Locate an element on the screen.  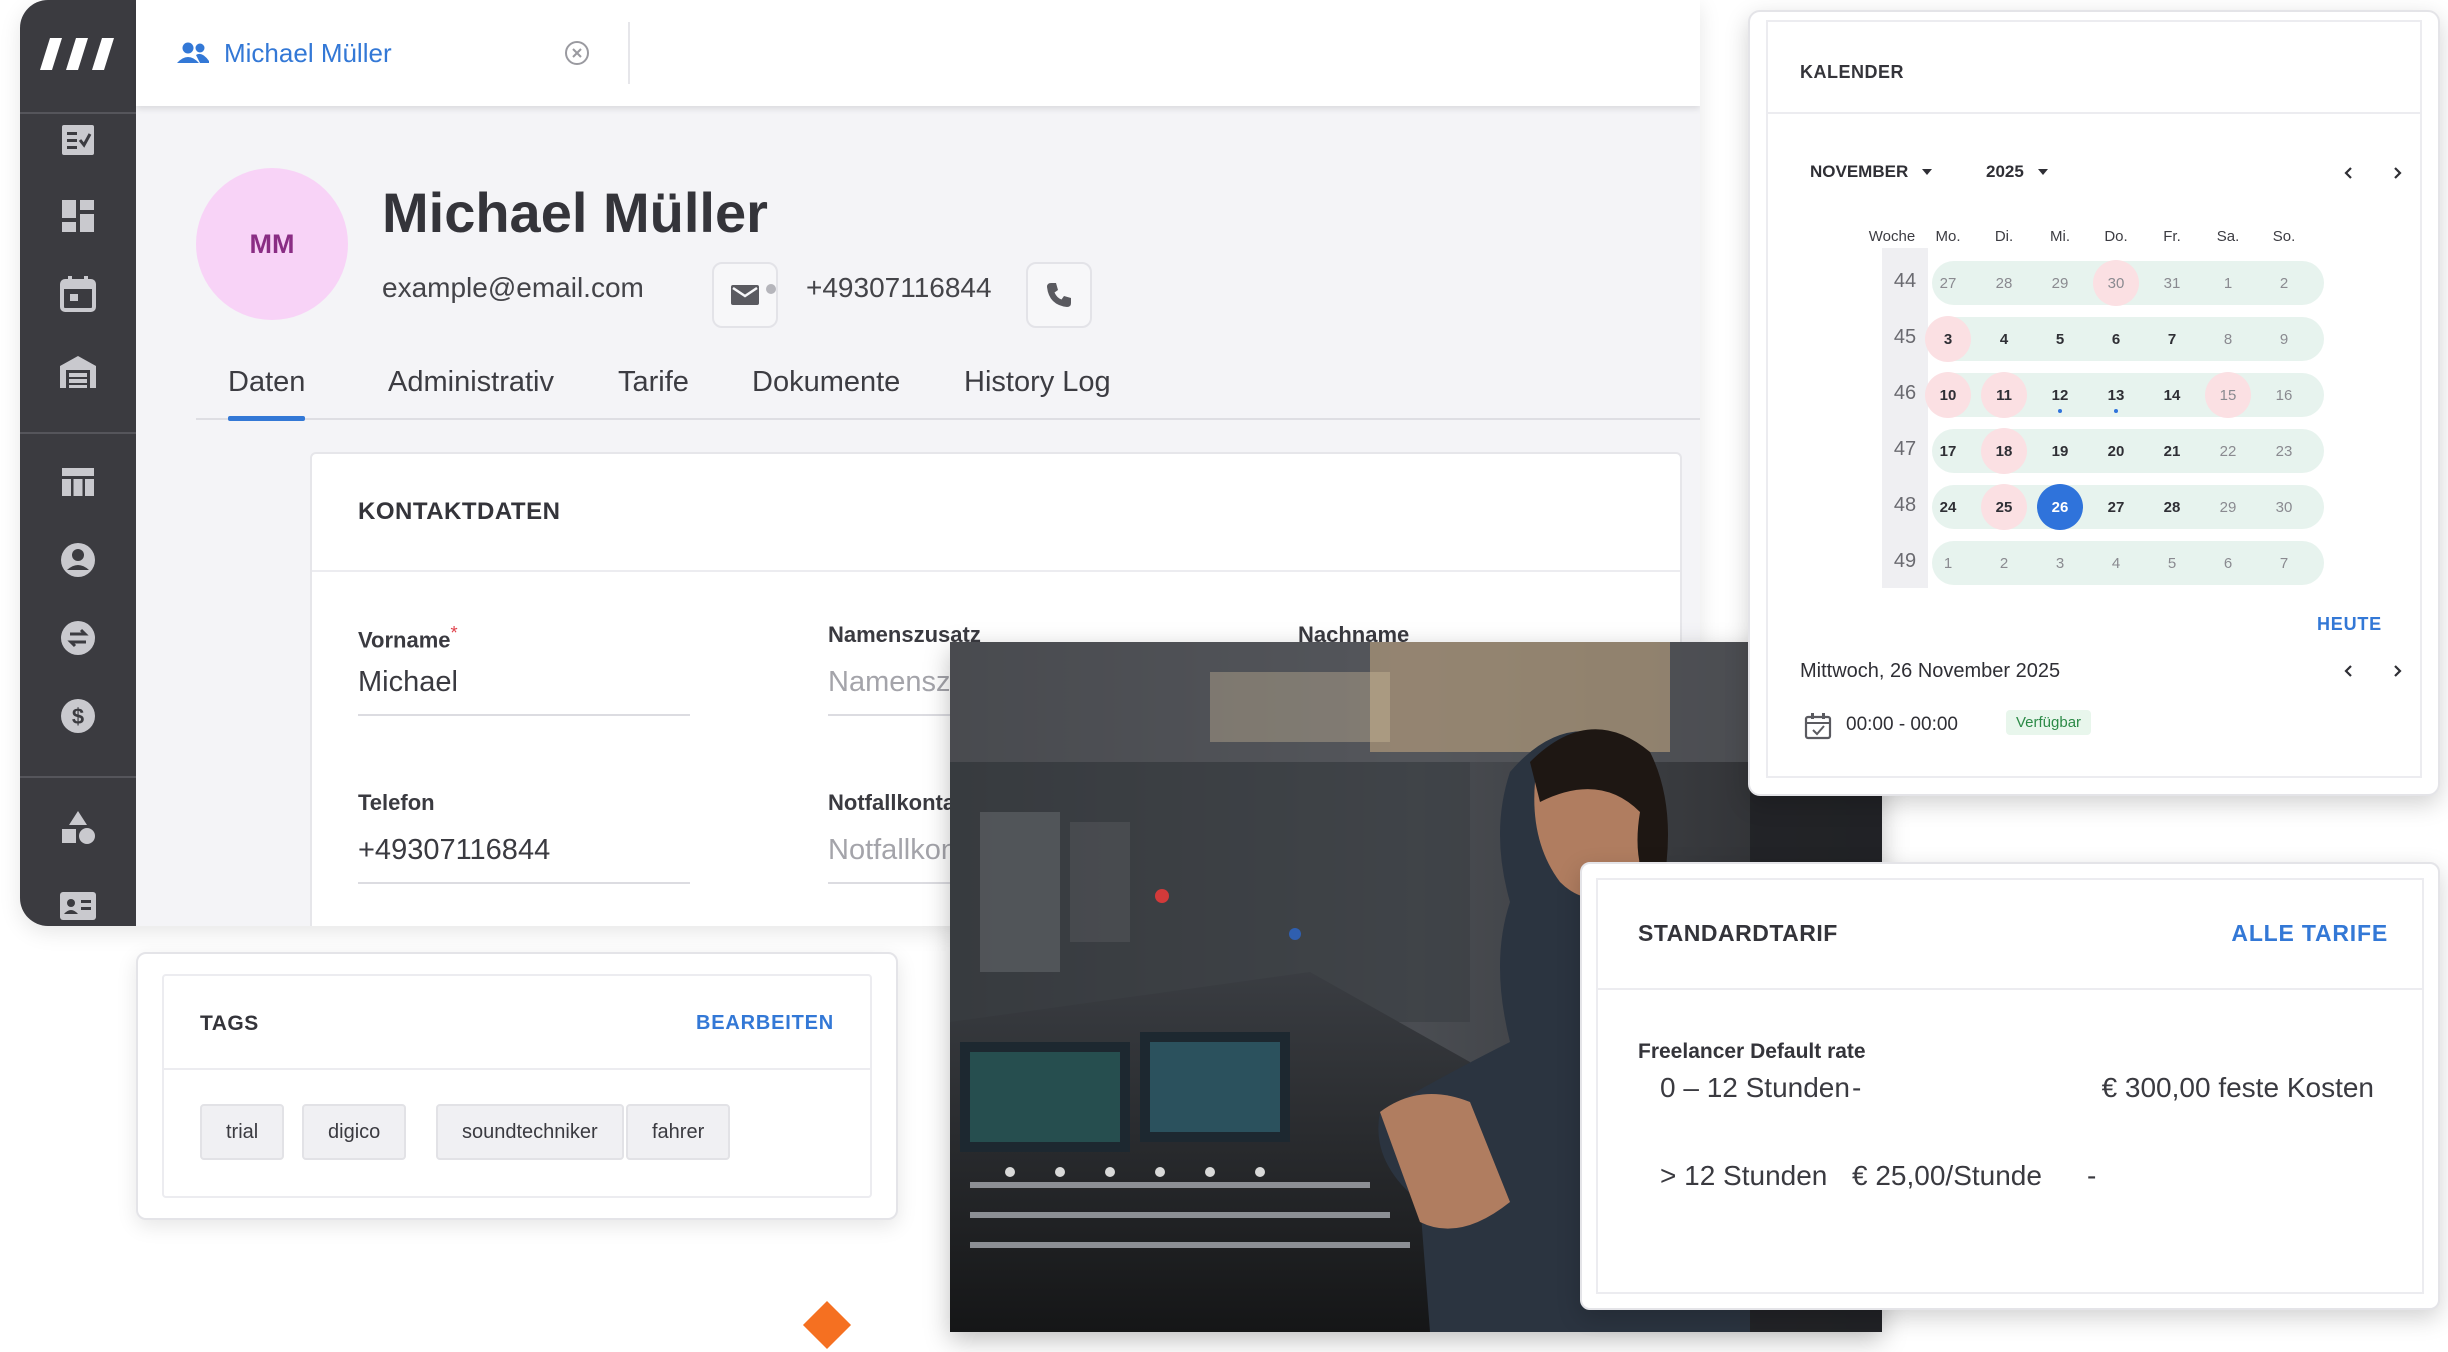
calendar-day: 31 is located at coordinates (2172, 283).